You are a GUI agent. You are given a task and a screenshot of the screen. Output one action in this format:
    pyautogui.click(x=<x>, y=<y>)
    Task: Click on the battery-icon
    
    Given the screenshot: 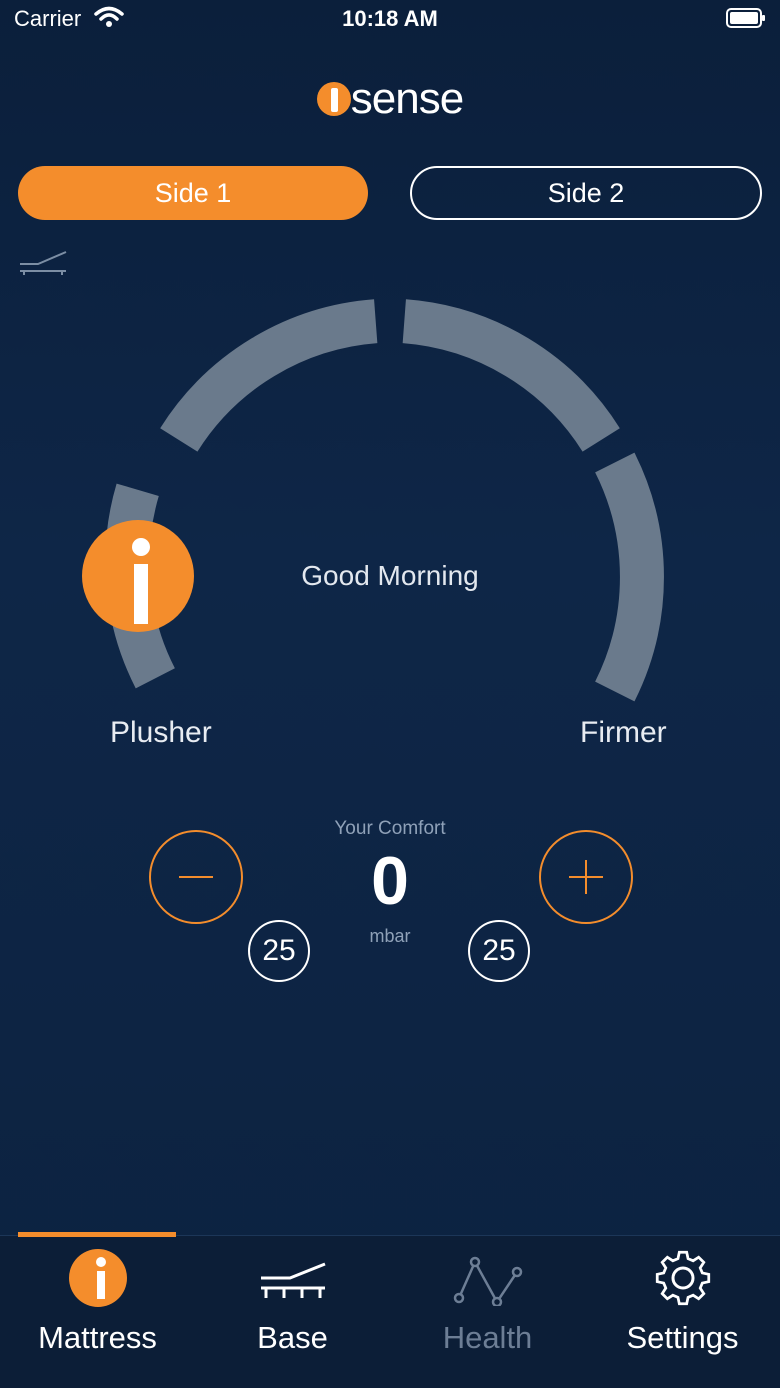 What is the action you would take?
    pyautogui.click(x=745, y=18)
    